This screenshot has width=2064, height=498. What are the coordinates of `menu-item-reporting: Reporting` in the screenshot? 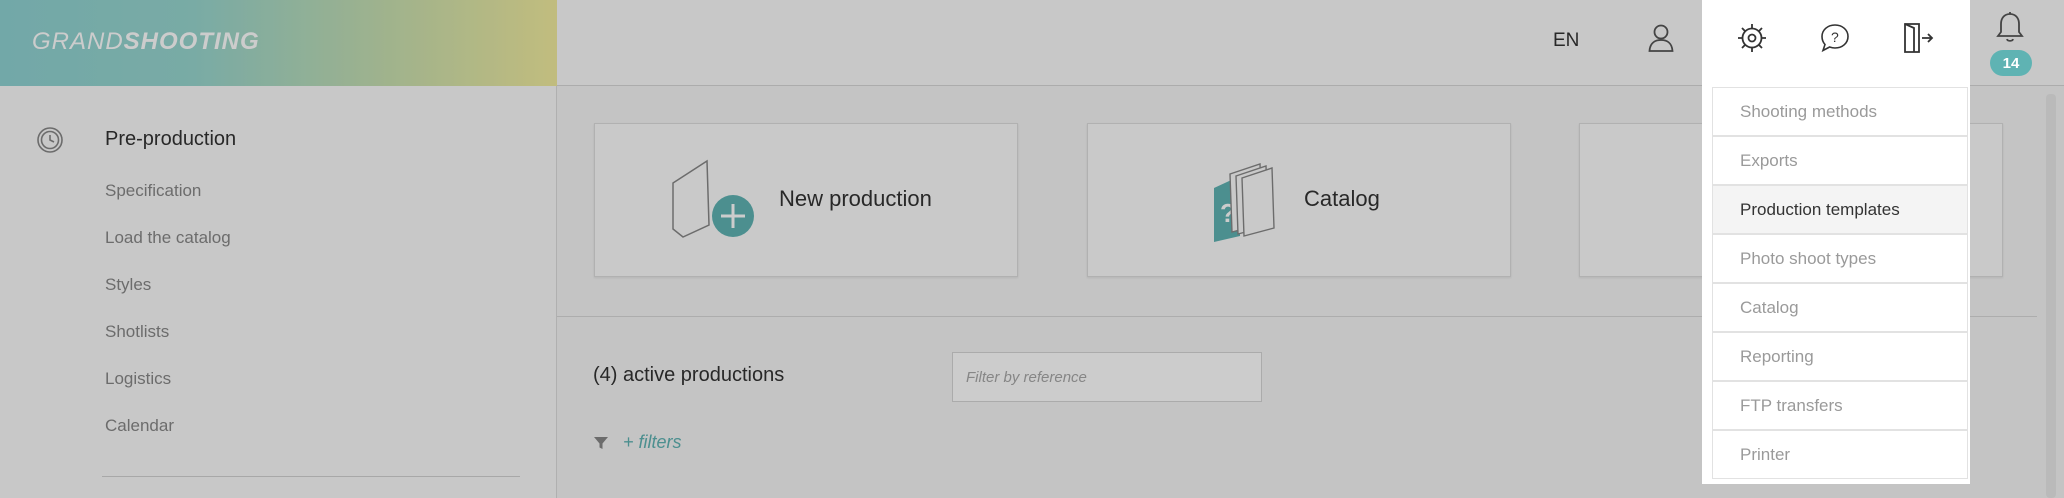 It's located at (1840, 356).